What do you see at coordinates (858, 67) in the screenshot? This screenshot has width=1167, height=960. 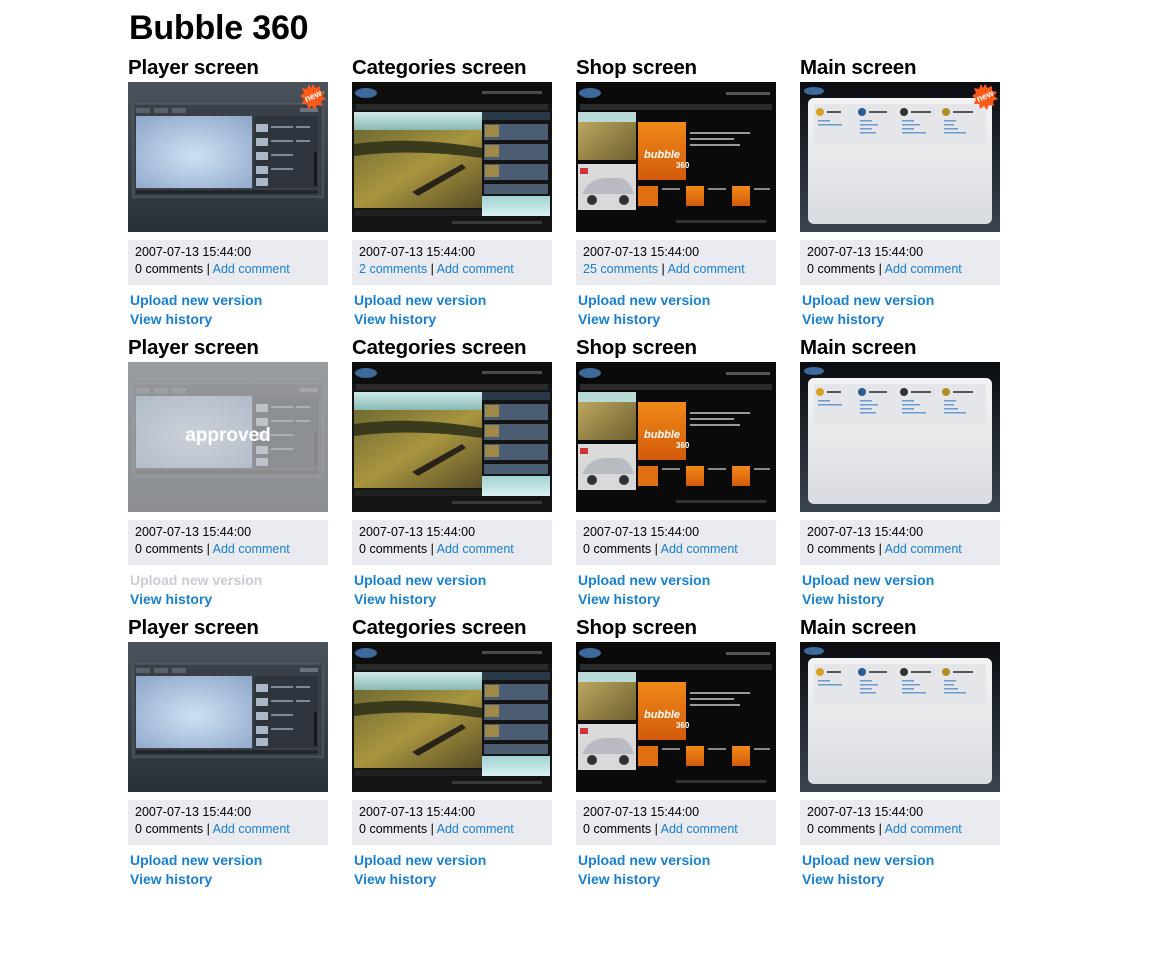 I see `screen-title: Main screen` at bounding box center [858, 67].